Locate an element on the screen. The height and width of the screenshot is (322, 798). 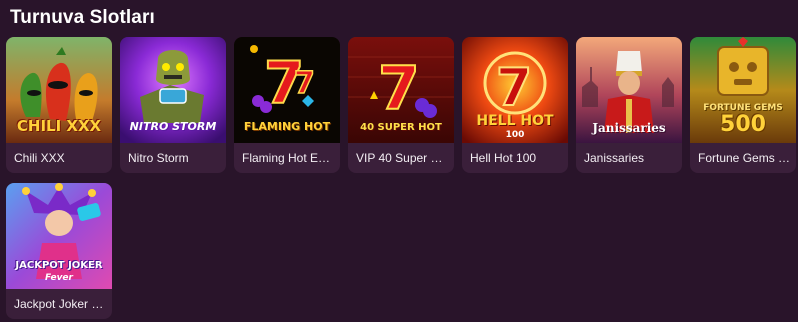
game-logo-text: FLAMING HOT is located at coordinates (287, 126).